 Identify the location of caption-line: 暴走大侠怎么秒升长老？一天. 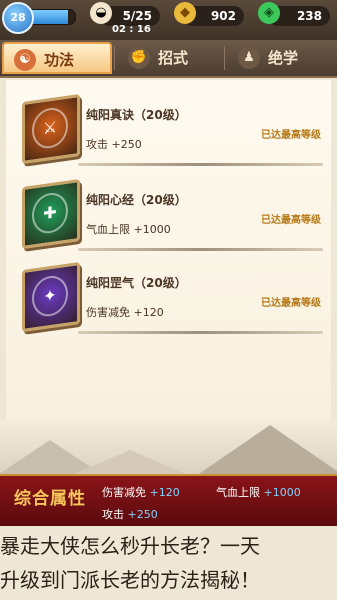
(130, 546).